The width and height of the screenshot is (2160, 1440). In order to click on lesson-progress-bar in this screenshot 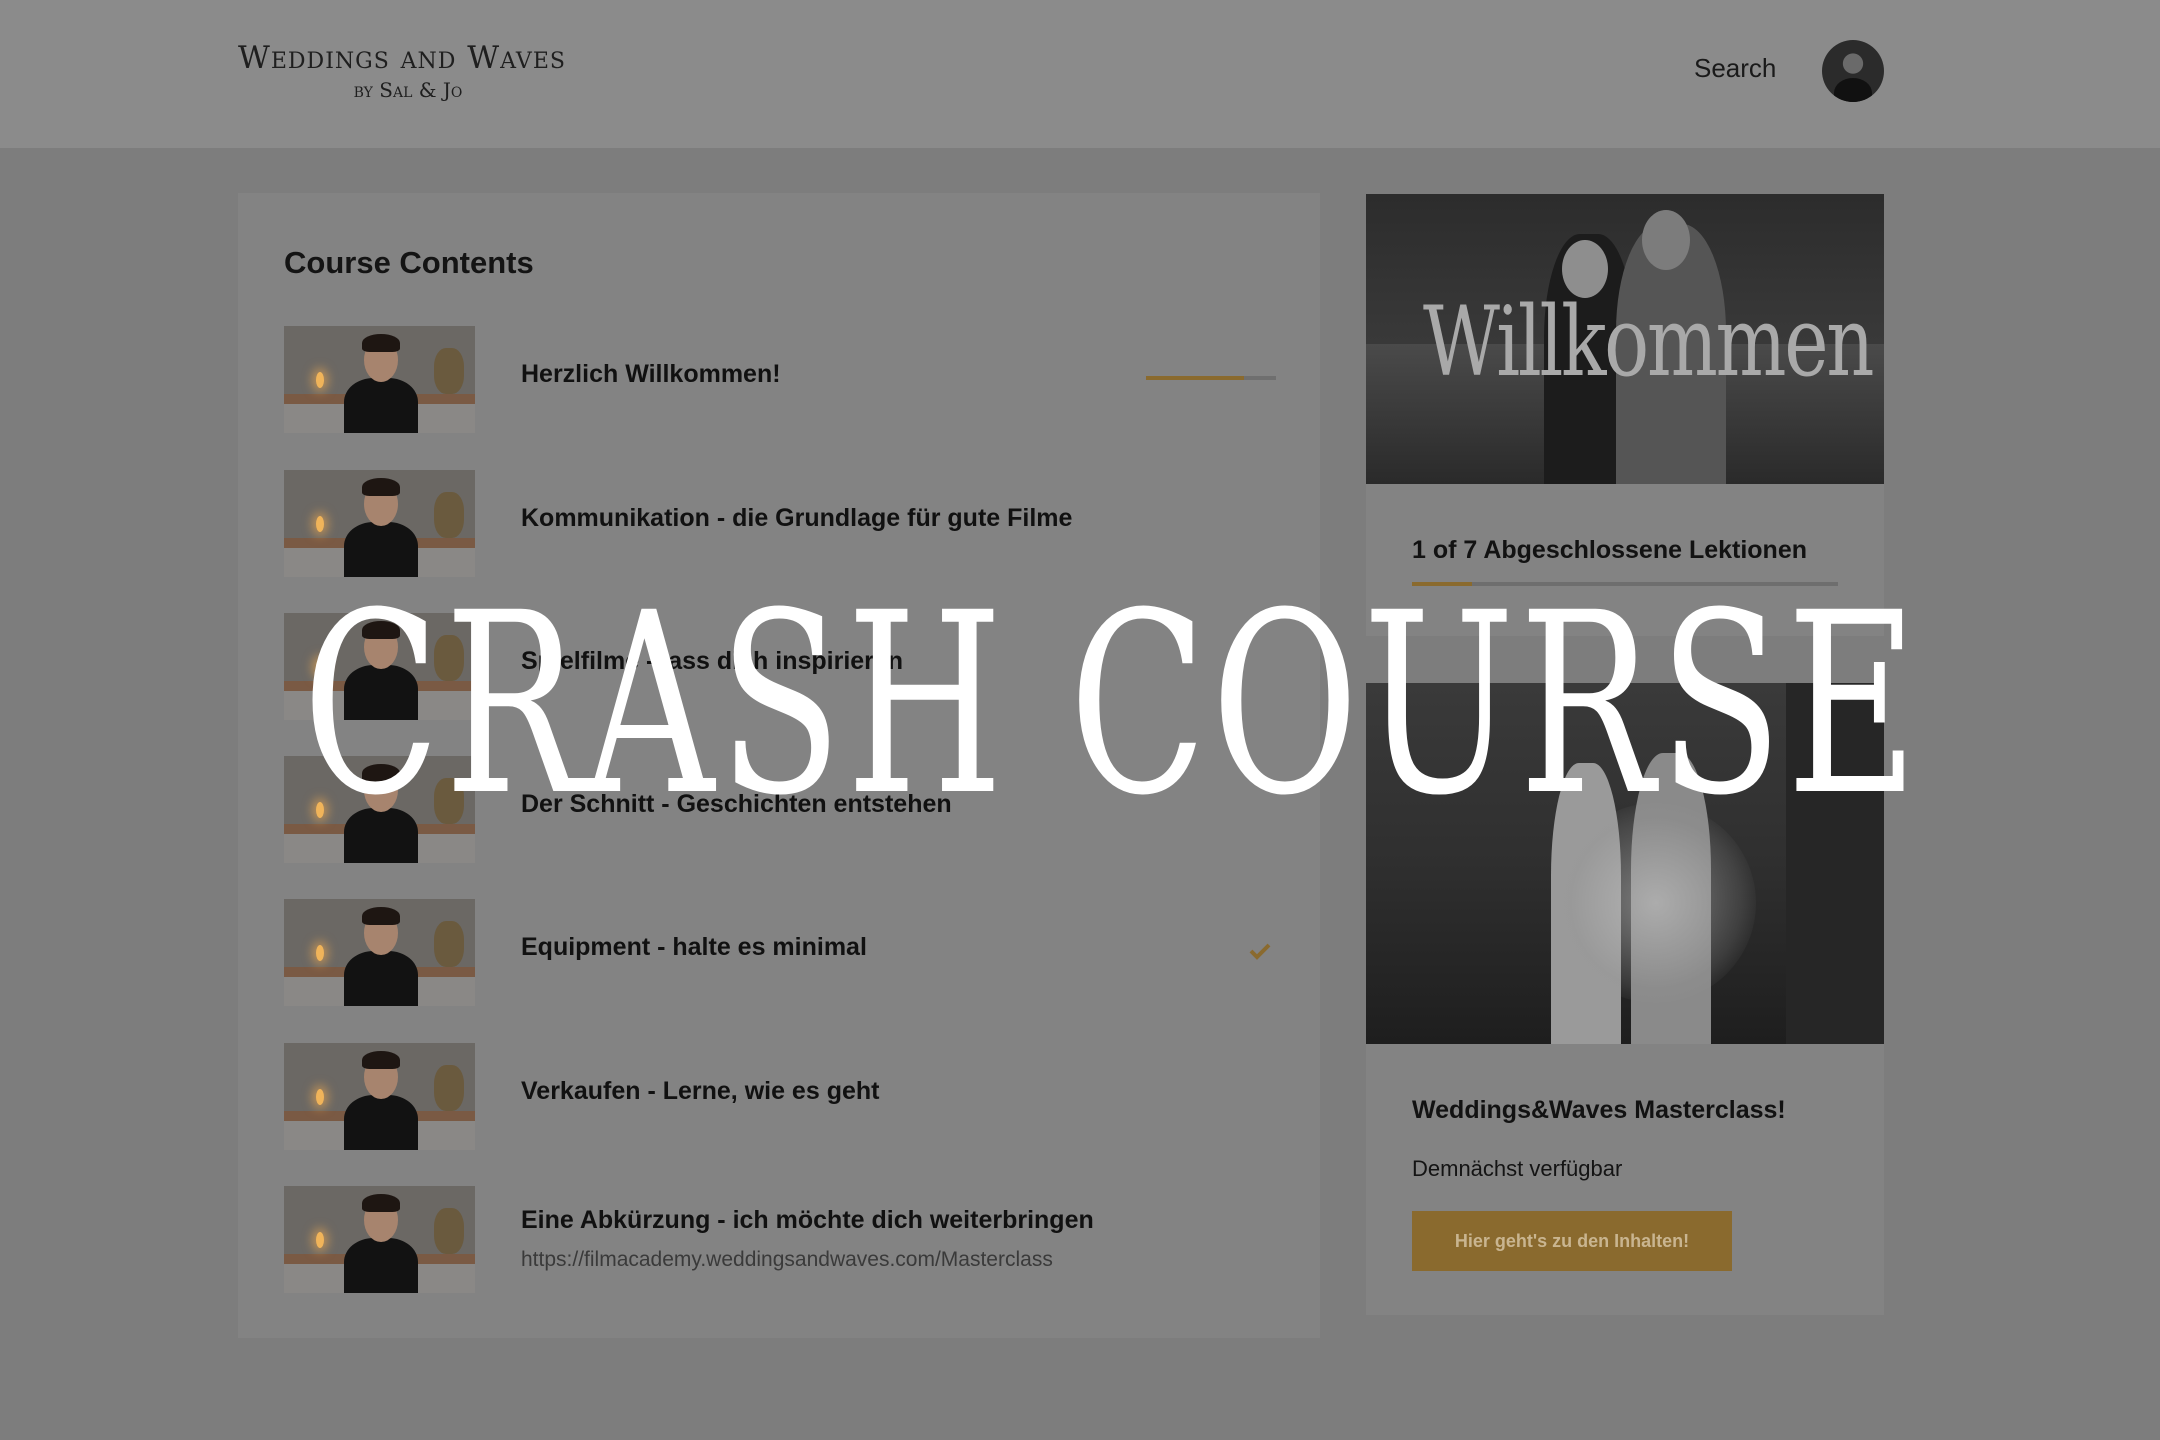, I will do `click(1211, 378)`.